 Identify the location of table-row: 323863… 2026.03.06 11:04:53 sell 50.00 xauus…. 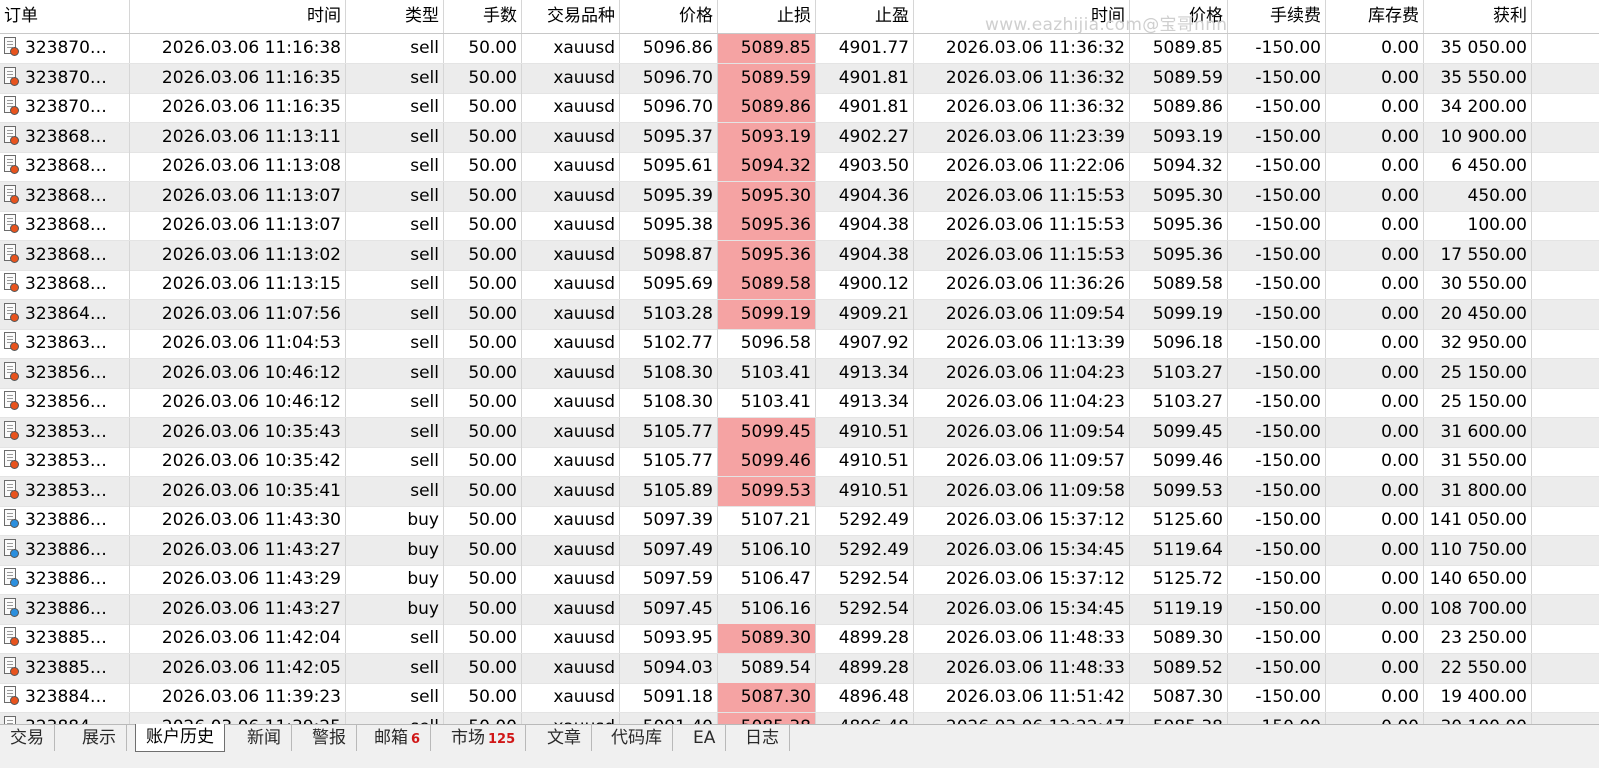
(799, 344).